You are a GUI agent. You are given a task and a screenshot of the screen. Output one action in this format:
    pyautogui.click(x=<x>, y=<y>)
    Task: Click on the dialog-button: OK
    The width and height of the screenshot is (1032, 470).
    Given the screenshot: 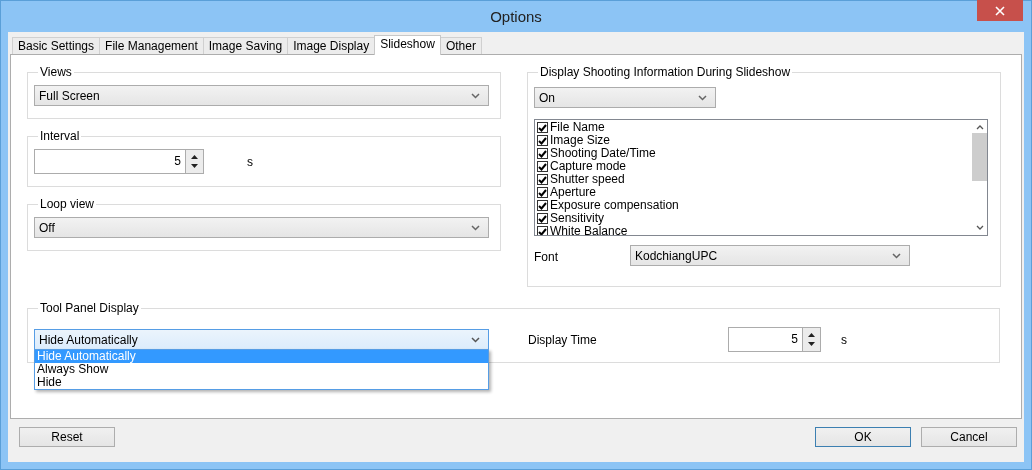 What is the action you would take?
    pyautogui.click(x=863, y=437)
    